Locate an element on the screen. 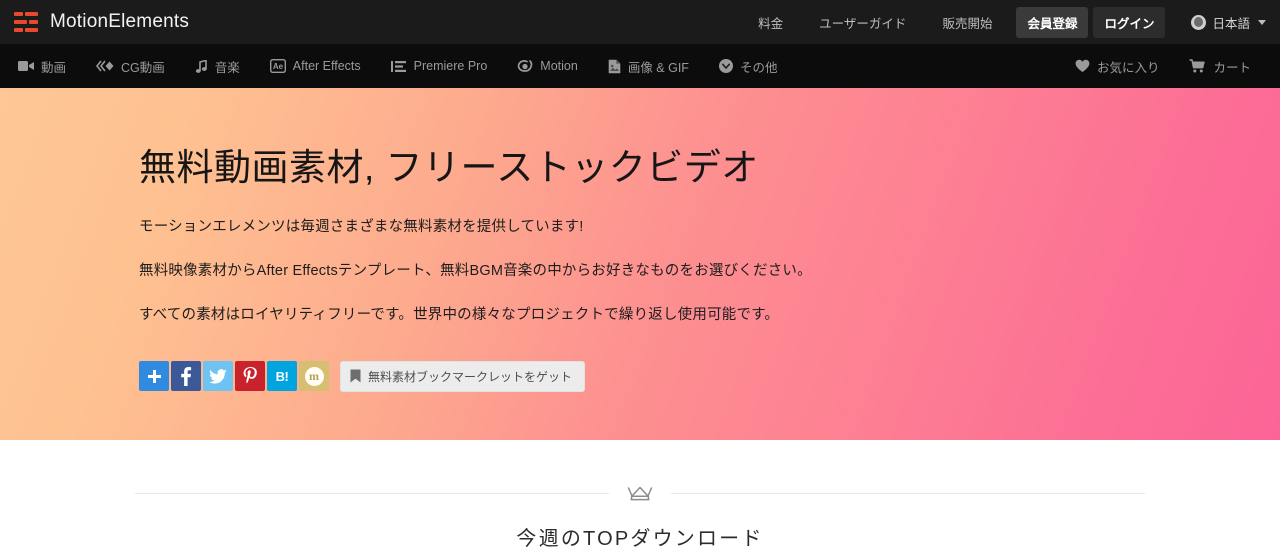  globe-icon is located at coordinates (1199, 22).